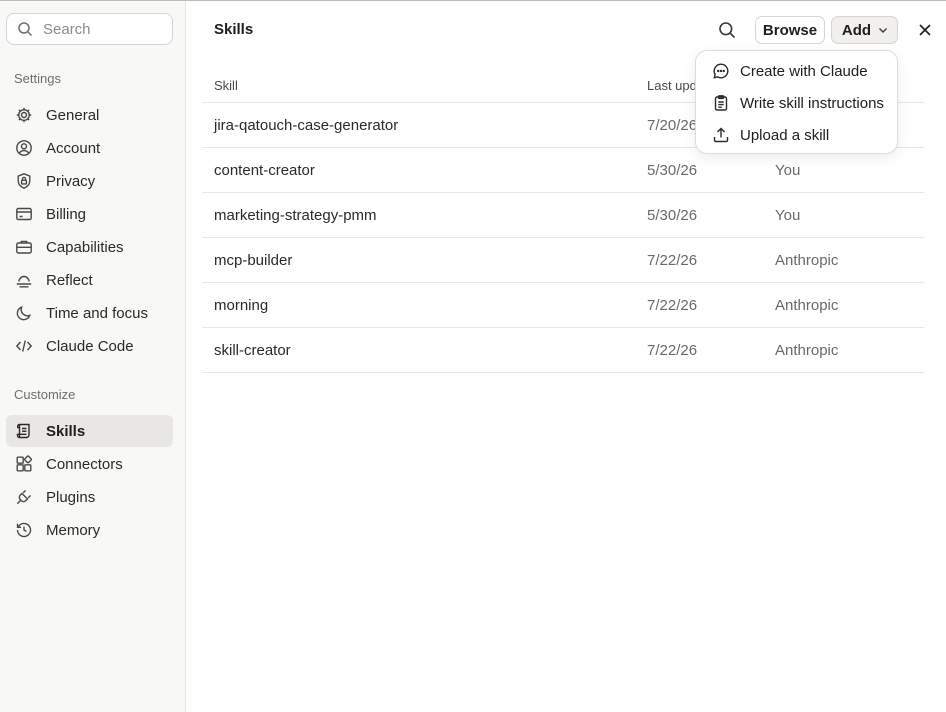 Image resolution: width=946 pixels, height=712 pixels. I want to click on table-row: content-creator 5/30/26 You, so click(563, 170).